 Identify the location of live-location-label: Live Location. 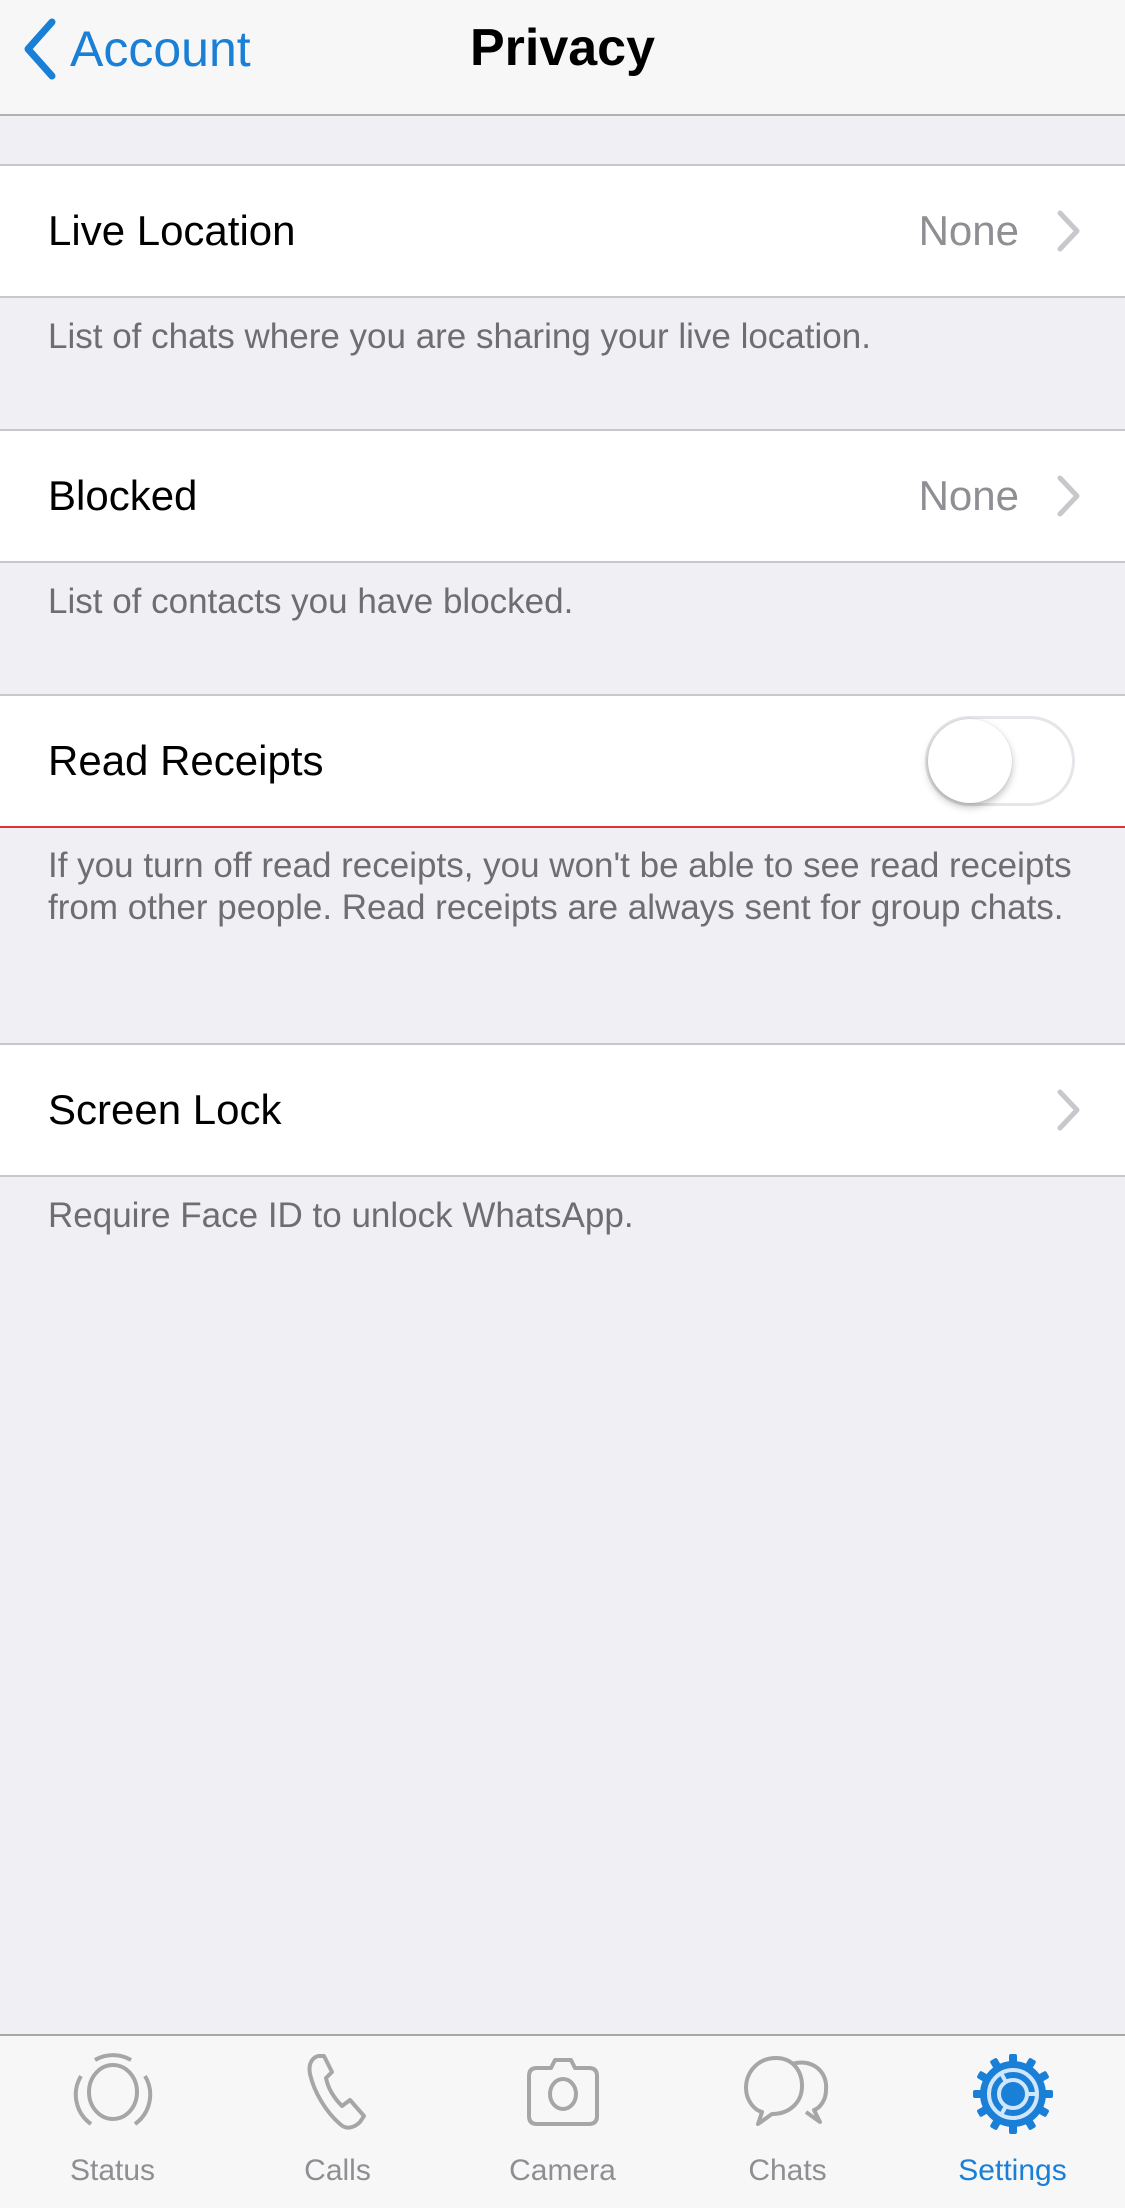
(172, 230).